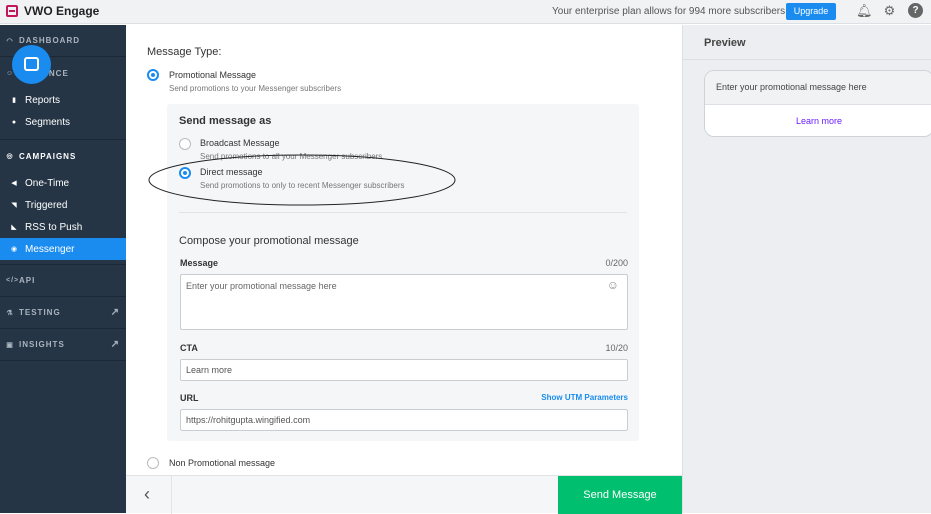  Describe the element at coordinates (147, 494) in the screenshot. I see `back-arrow-icon: ‹` at that location.